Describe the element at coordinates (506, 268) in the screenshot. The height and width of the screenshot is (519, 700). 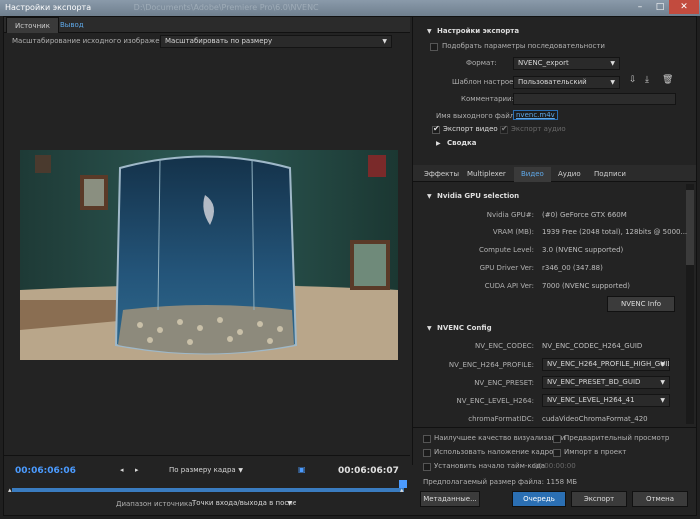
I see `gpu-row-label: GPU Driver Ver:` at that location.